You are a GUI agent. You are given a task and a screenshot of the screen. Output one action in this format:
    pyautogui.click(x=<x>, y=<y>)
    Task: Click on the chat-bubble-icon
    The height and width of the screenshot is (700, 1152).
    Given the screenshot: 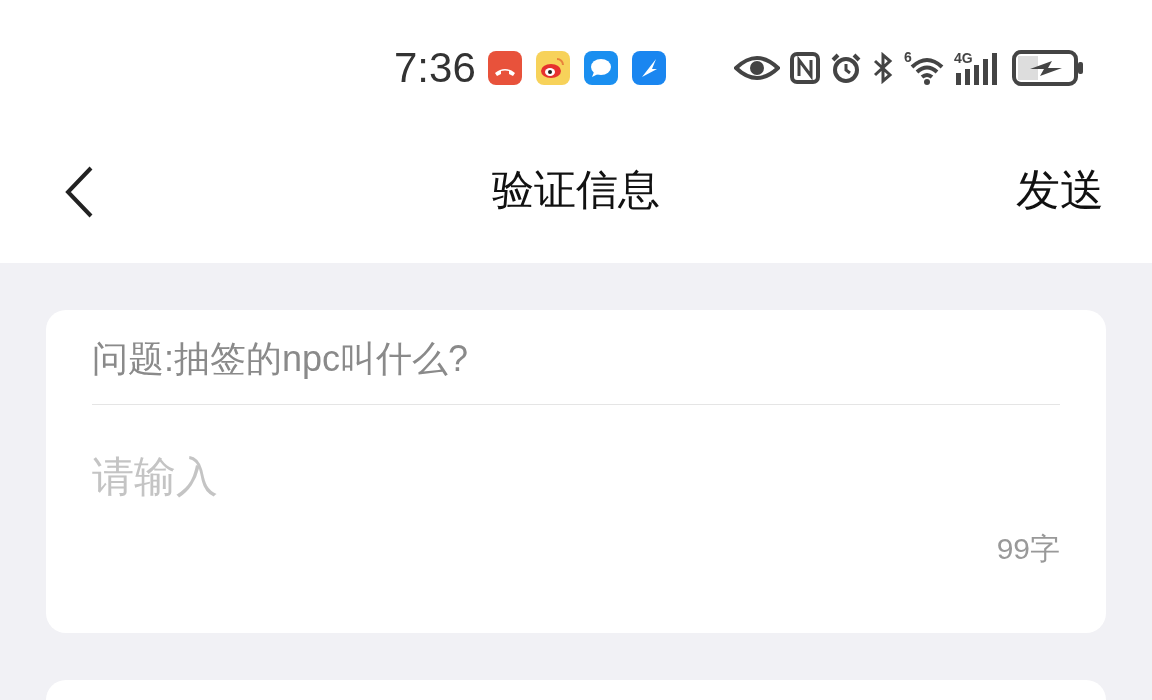 What is the action you would take?
    pyautogui.click(x=600, y=67)
    